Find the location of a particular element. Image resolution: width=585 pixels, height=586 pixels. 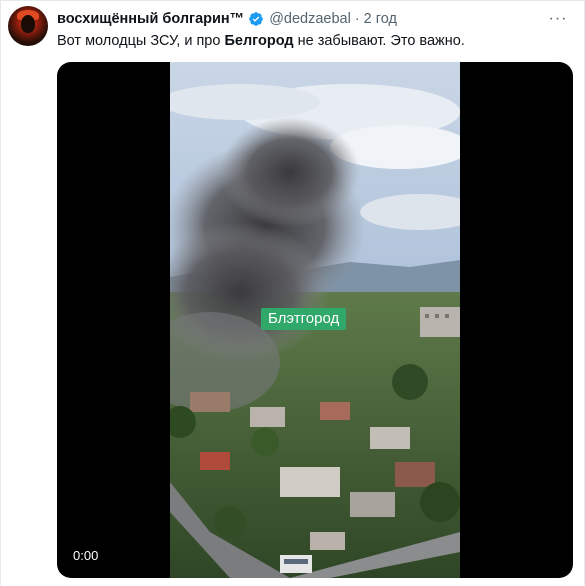

tweet-text-part: Вот молодцы ЗСУ, и про is located at coordinates (141, 41).